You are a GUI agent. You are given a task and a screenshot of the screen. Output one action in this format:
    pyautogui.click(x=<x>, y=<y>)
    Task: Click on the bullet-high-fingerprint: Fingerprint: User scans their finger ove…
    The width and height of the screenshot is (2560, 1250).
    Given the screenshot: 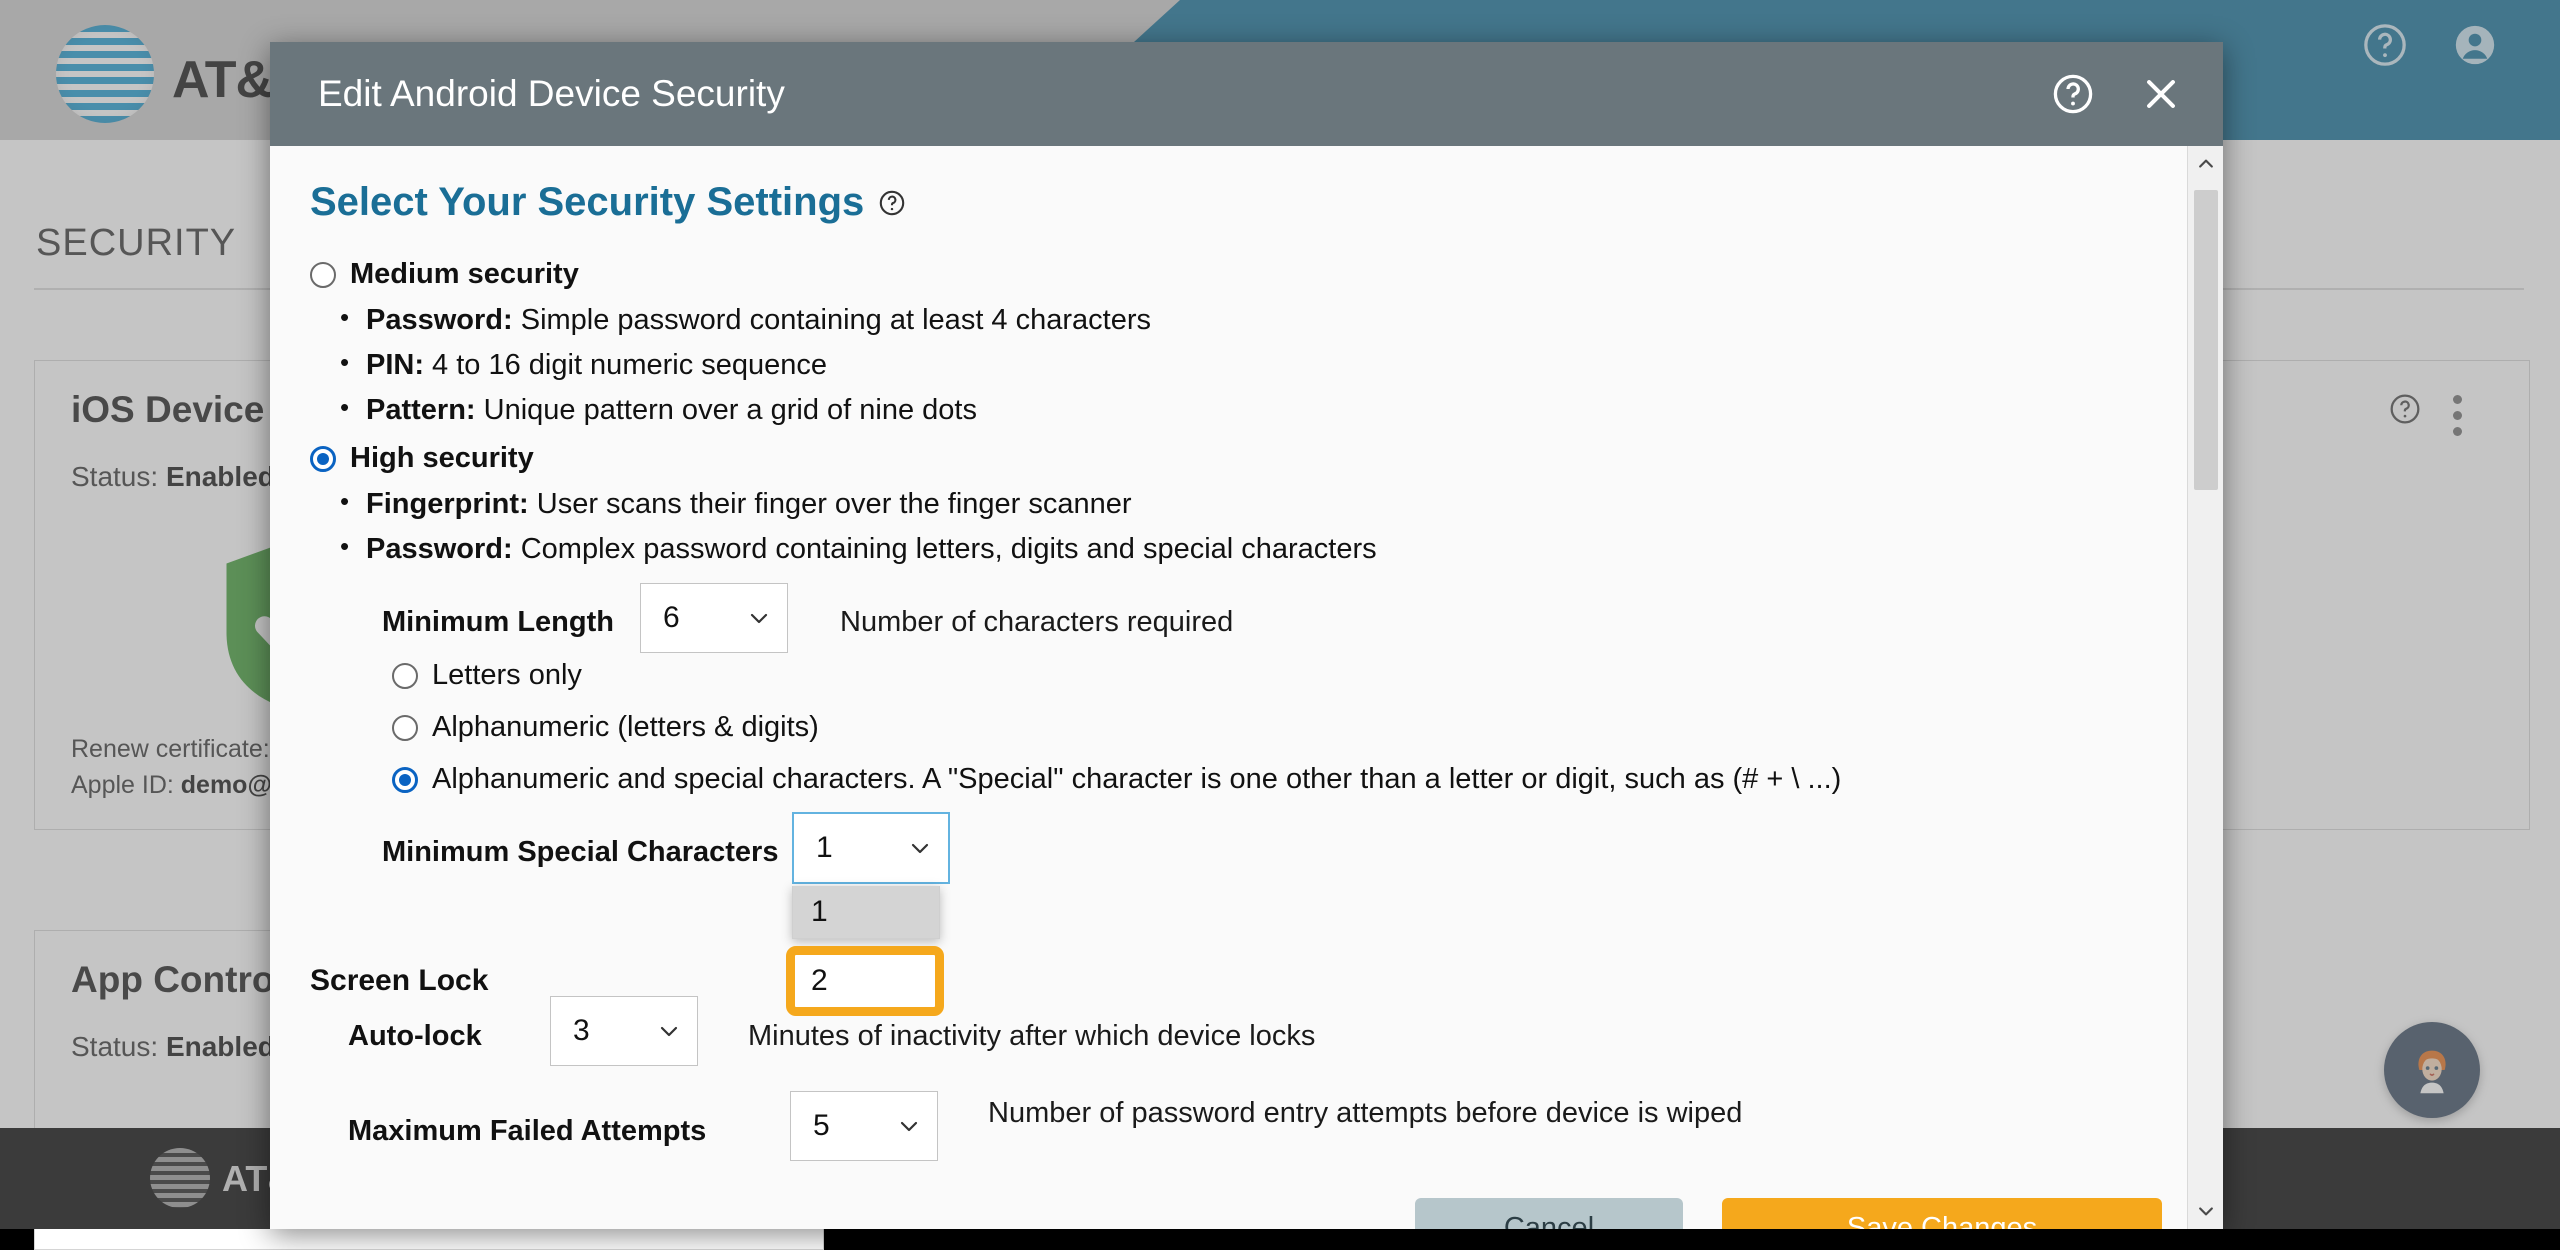 What is the action you would take?
    pyautogui.click(x=749, y=504)
    